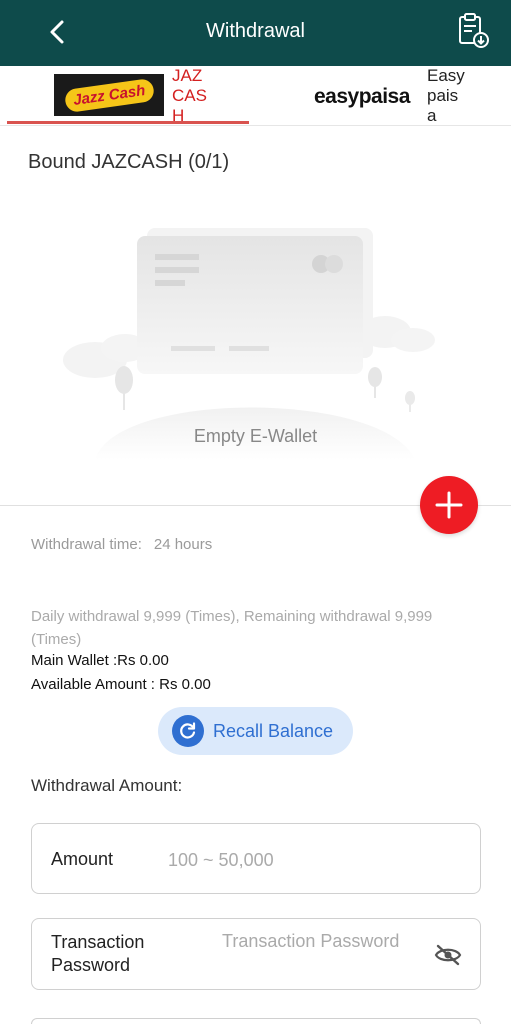 The image size is (511, 1024). I want to click on tab-easypaisa: easypaisa Easypaisa, so click(383, 96).